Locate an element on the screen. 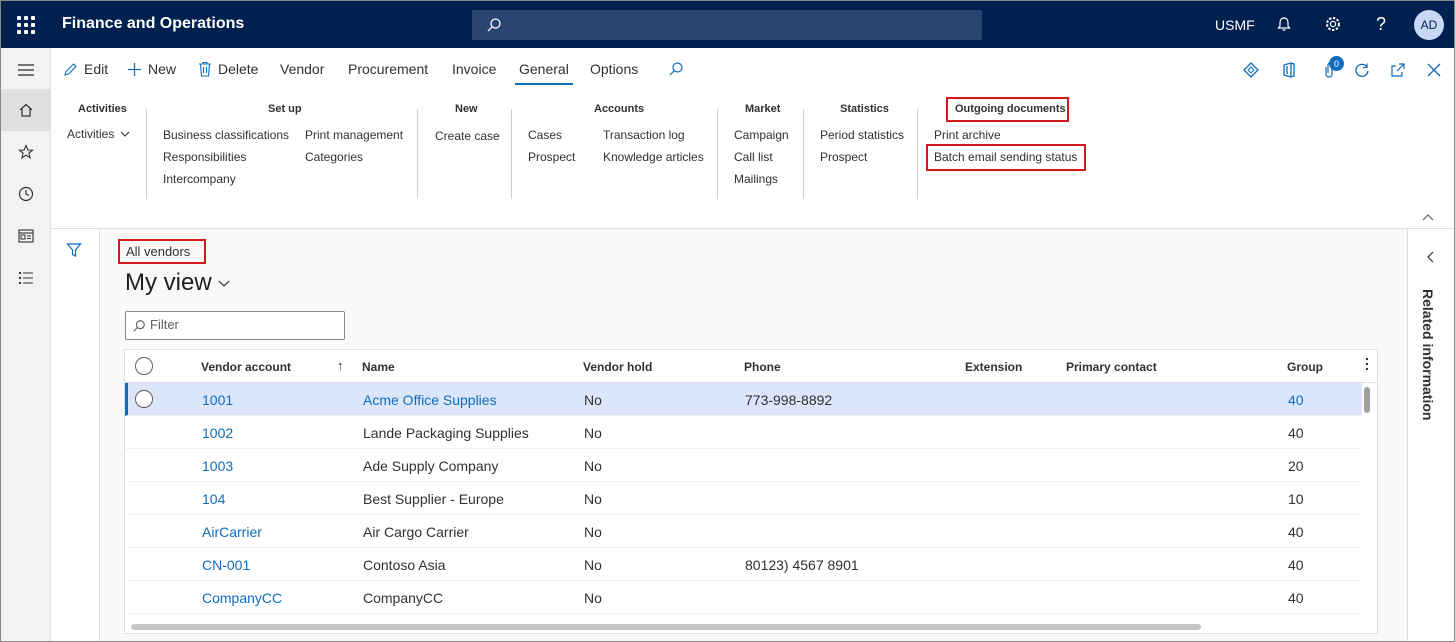  prospect-link: Prospect is located at coordinates (551, 157).